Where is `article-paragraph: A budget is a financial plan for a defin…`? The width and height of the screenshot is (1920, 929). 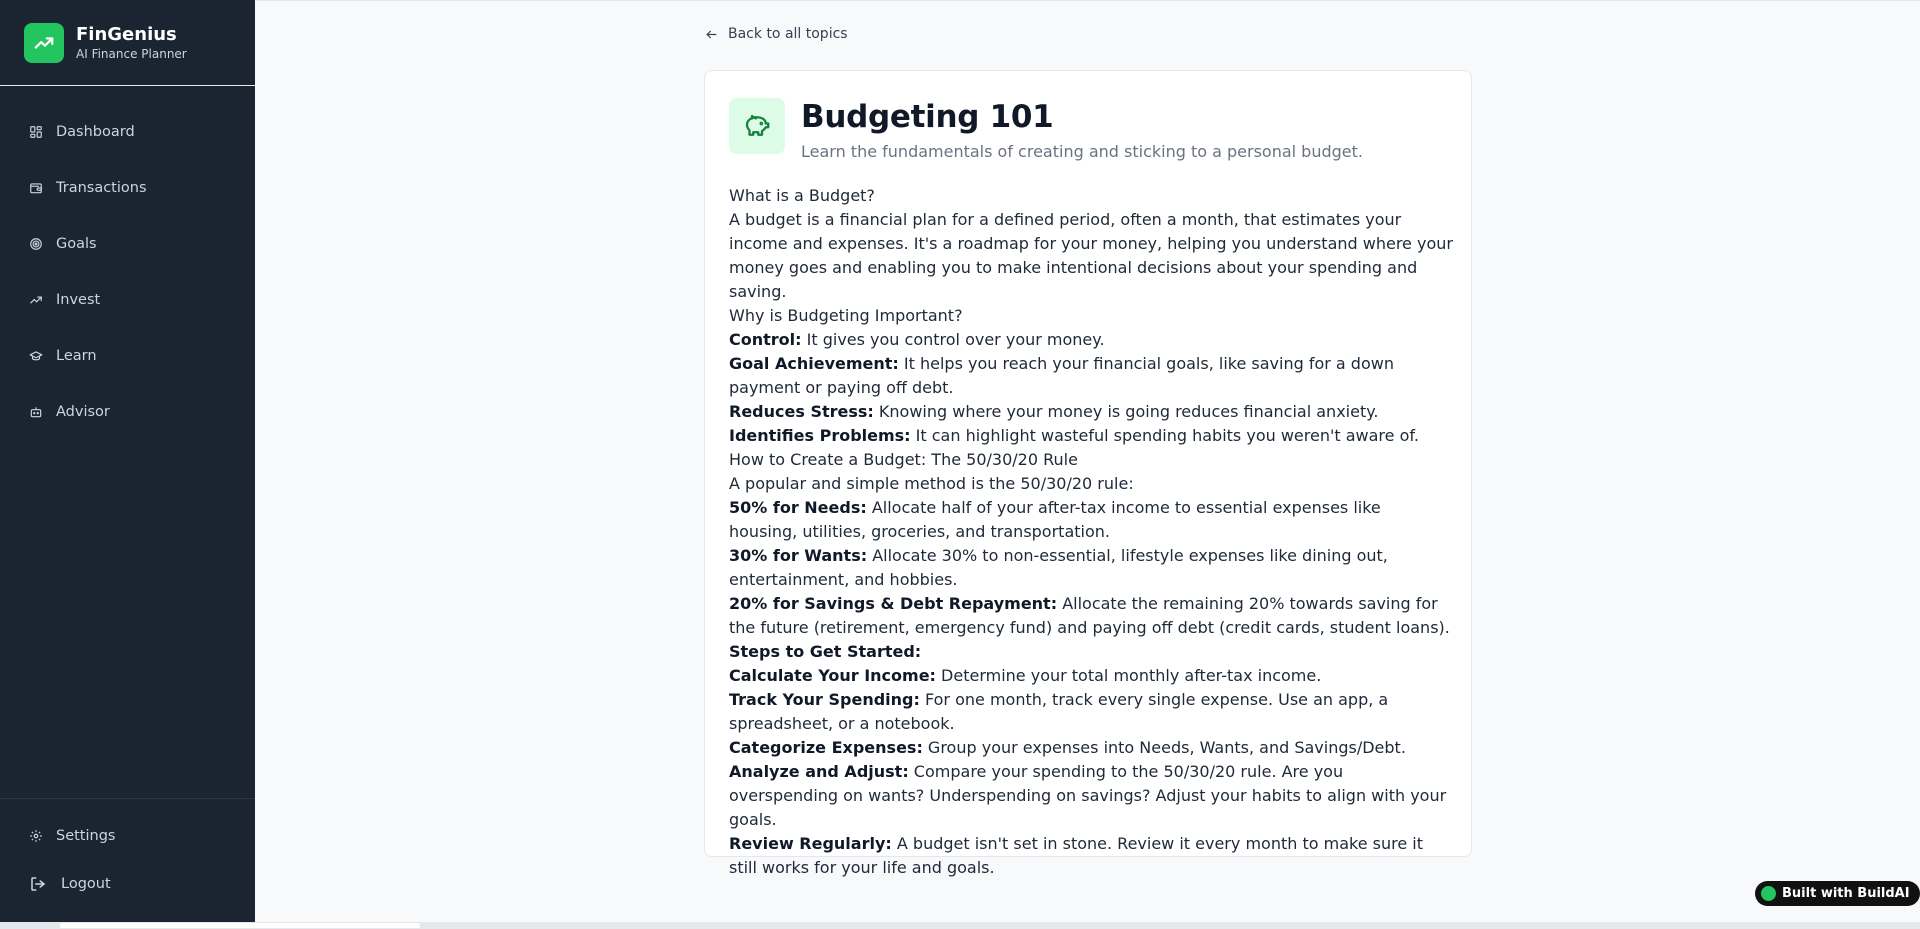
article-paragraph: A budget is a financial plan for a defin… is located at coordinates (1091, 256).